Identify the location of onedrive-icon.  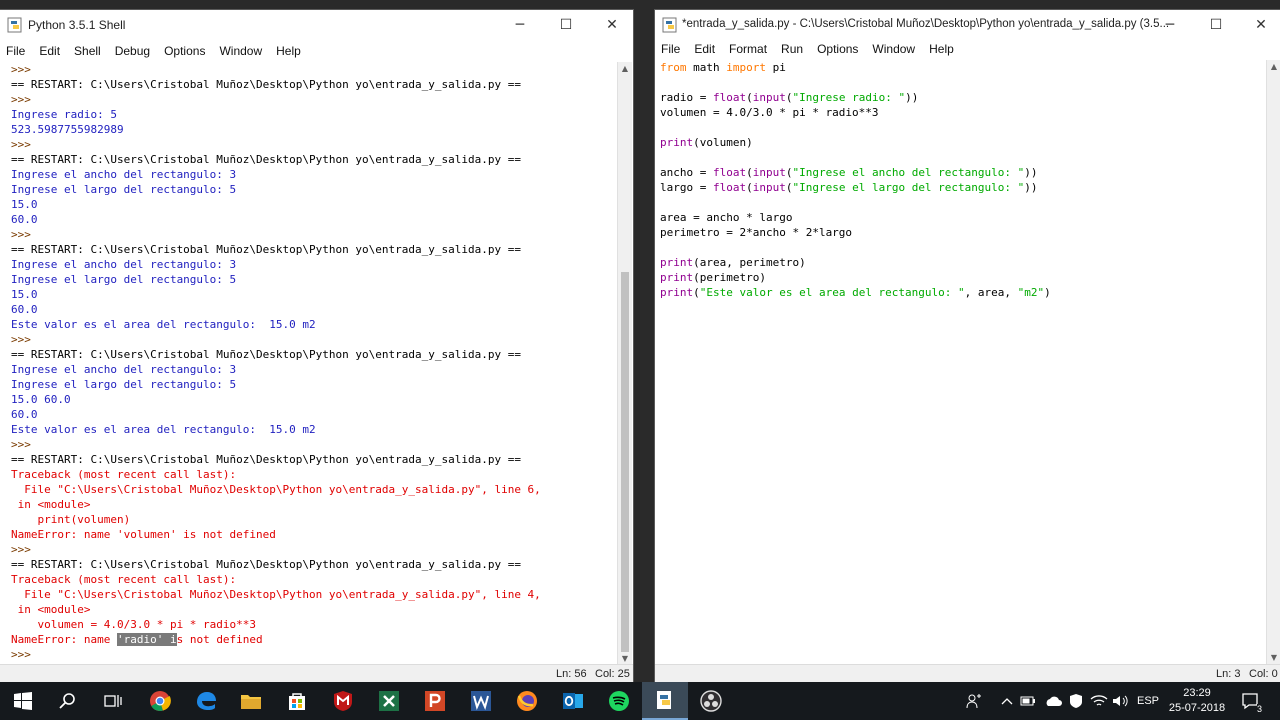
(1053, 701).